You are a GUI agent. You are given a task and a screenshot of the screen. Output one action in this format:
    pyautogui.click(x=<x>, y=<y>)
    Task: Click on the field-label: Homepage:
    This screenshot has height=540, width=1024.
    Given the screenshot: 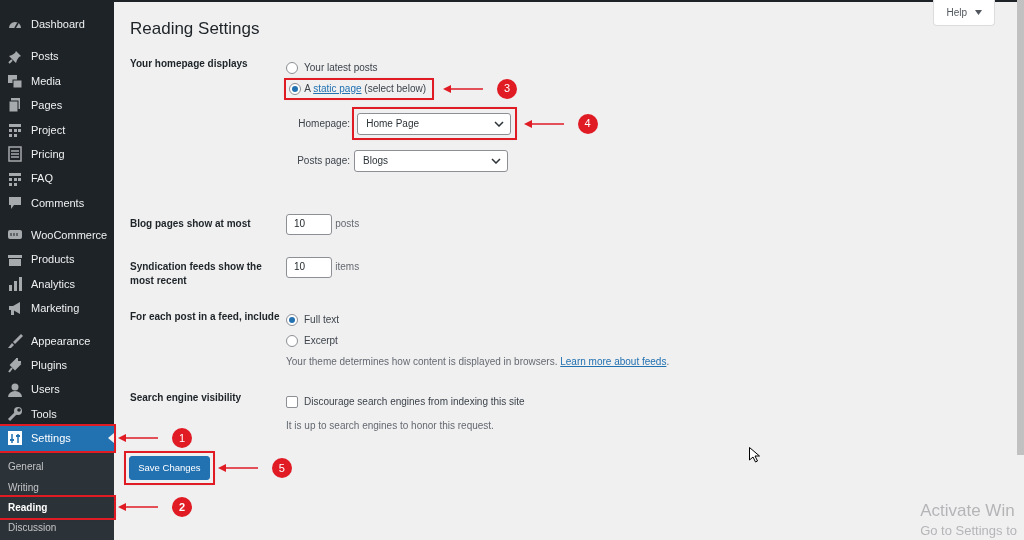 What is the action you would take?
    pyautogui.click(x=323, y=123)
    